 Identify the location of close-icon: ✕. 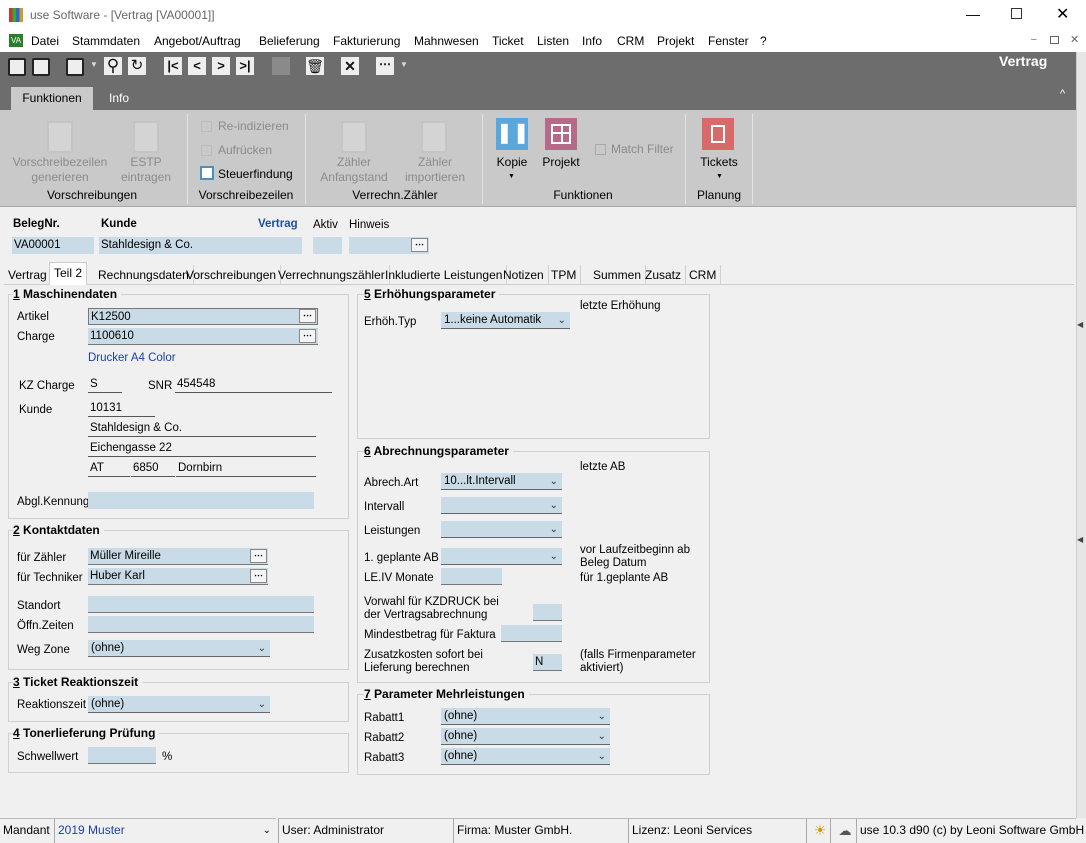
(1062, 14).